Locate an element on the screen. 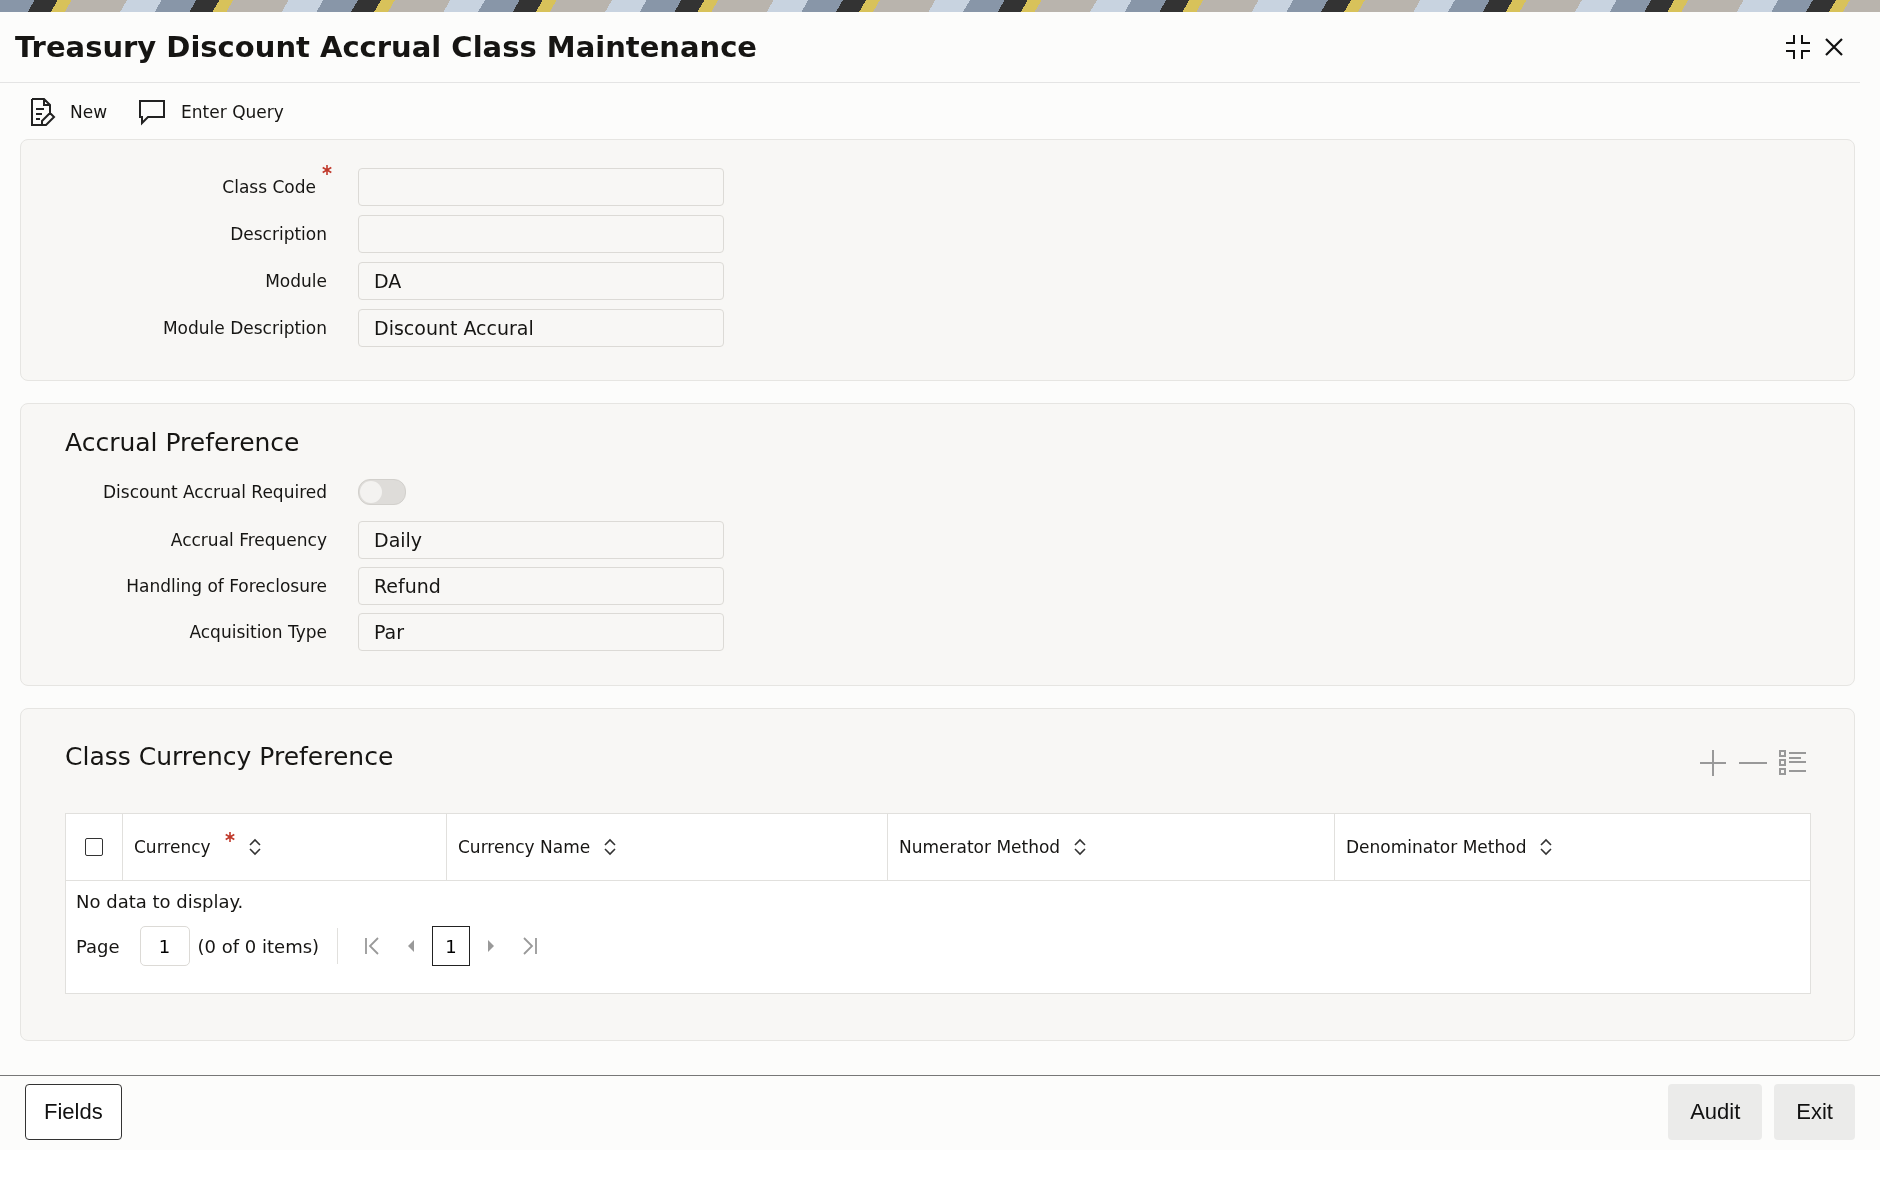  list-icon is located at coordinates (1793, 763).